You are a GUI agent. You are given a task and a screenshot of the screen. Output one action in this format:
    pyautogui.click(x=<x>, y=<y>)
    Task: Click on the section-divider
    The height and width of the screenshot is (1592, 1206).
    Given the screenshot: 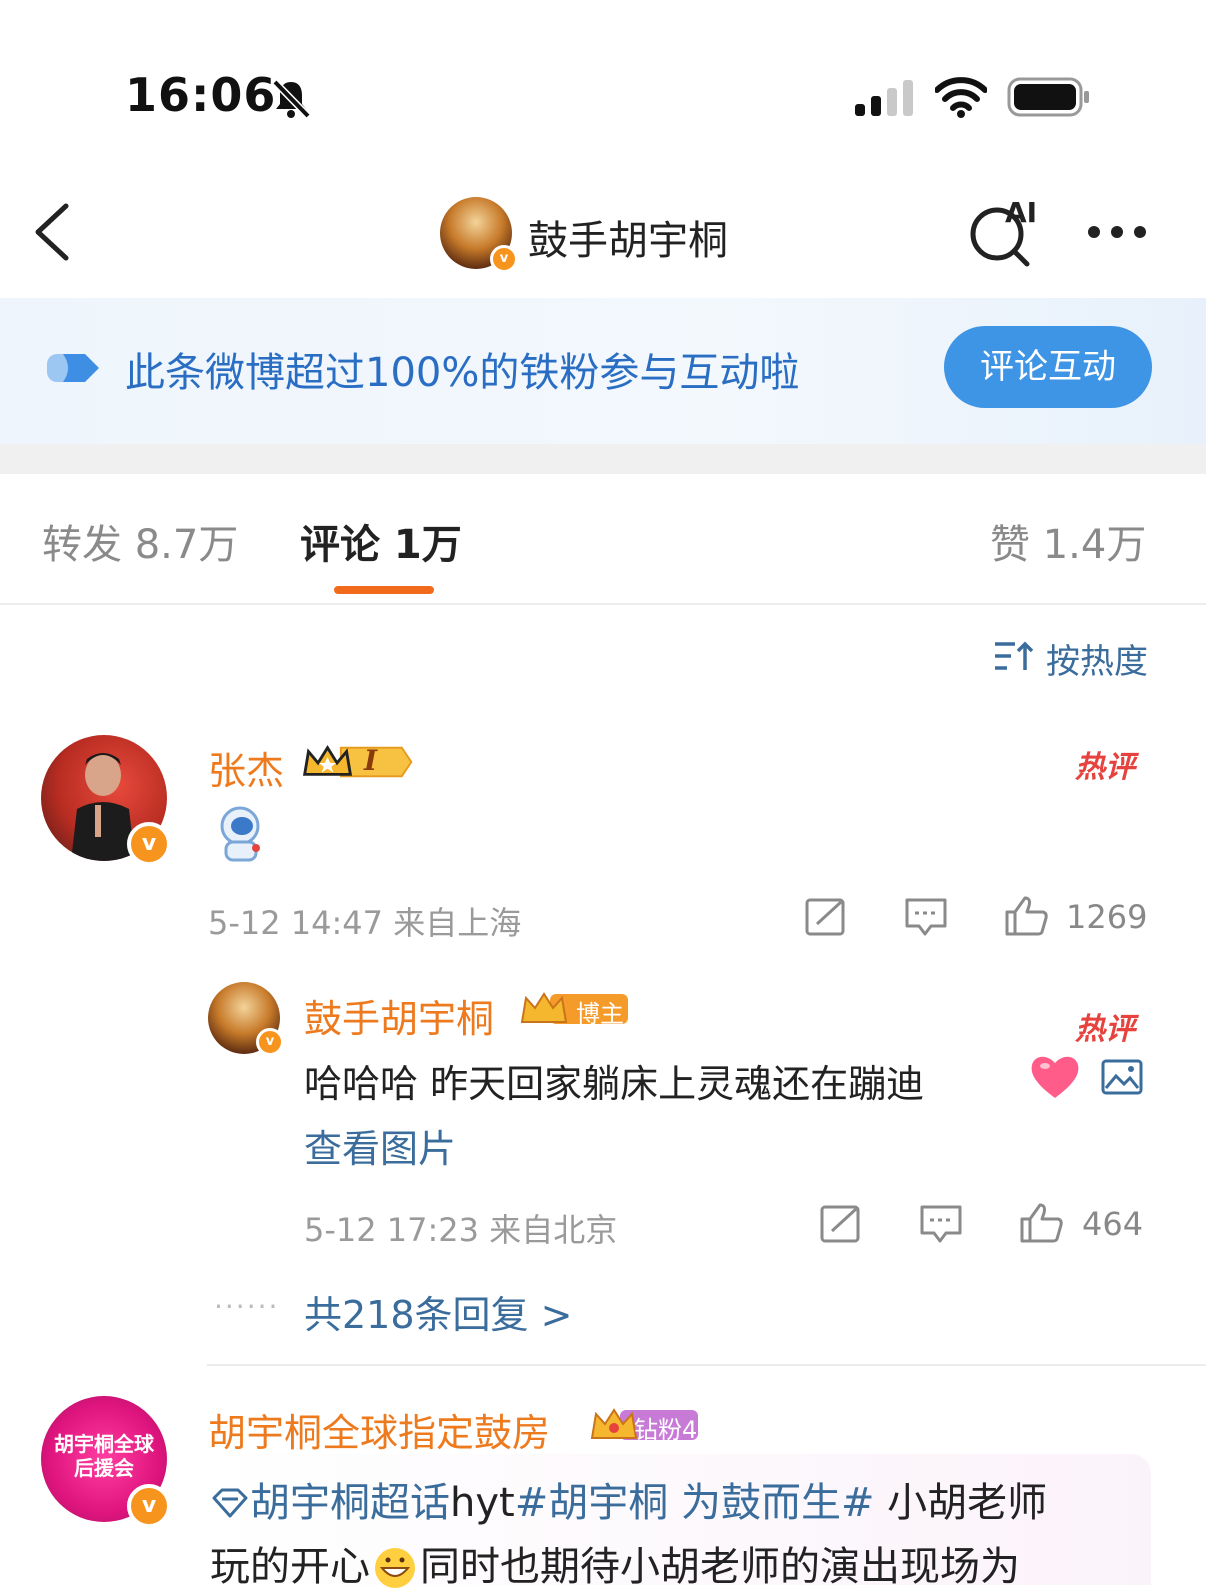 What is the action you would take?
    pyautogui.click(x=603, y=459)
    